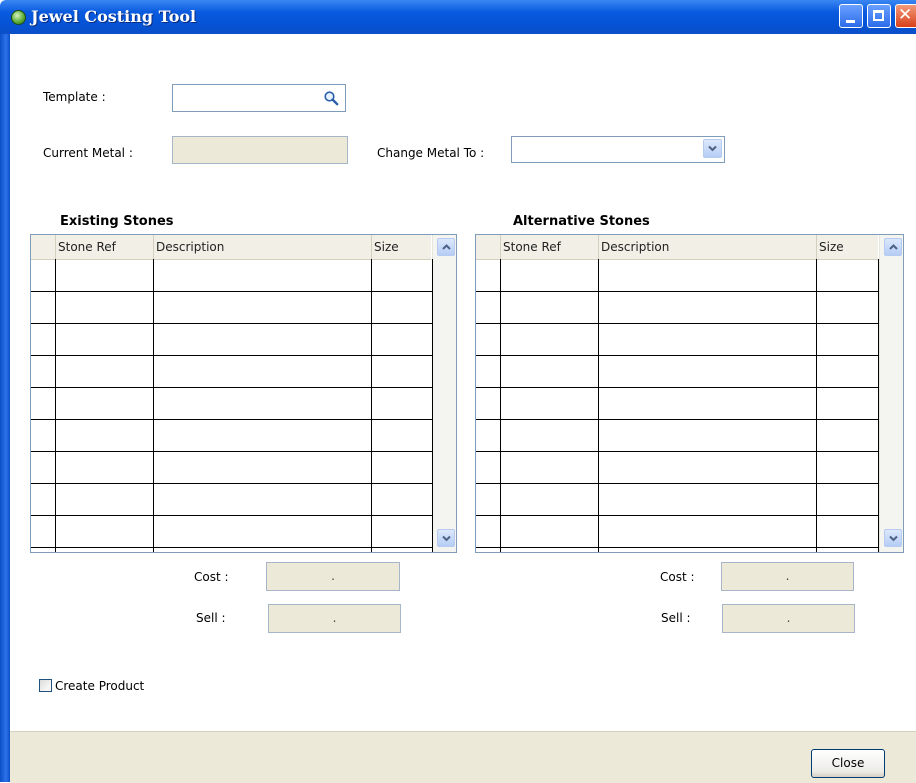 Image resolution: width=916 pixels, height=783 pixels. I want to click on close-button-label: Close, so click(848, 763).